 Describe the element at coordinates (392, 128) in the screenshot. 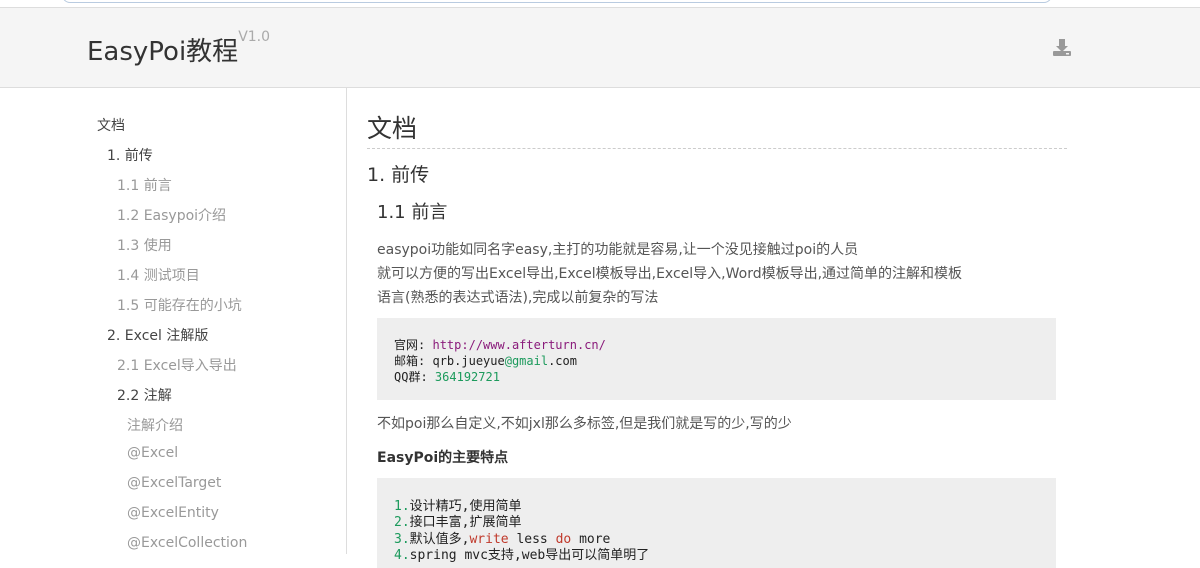

I see `page-heading: 文档` at that location.